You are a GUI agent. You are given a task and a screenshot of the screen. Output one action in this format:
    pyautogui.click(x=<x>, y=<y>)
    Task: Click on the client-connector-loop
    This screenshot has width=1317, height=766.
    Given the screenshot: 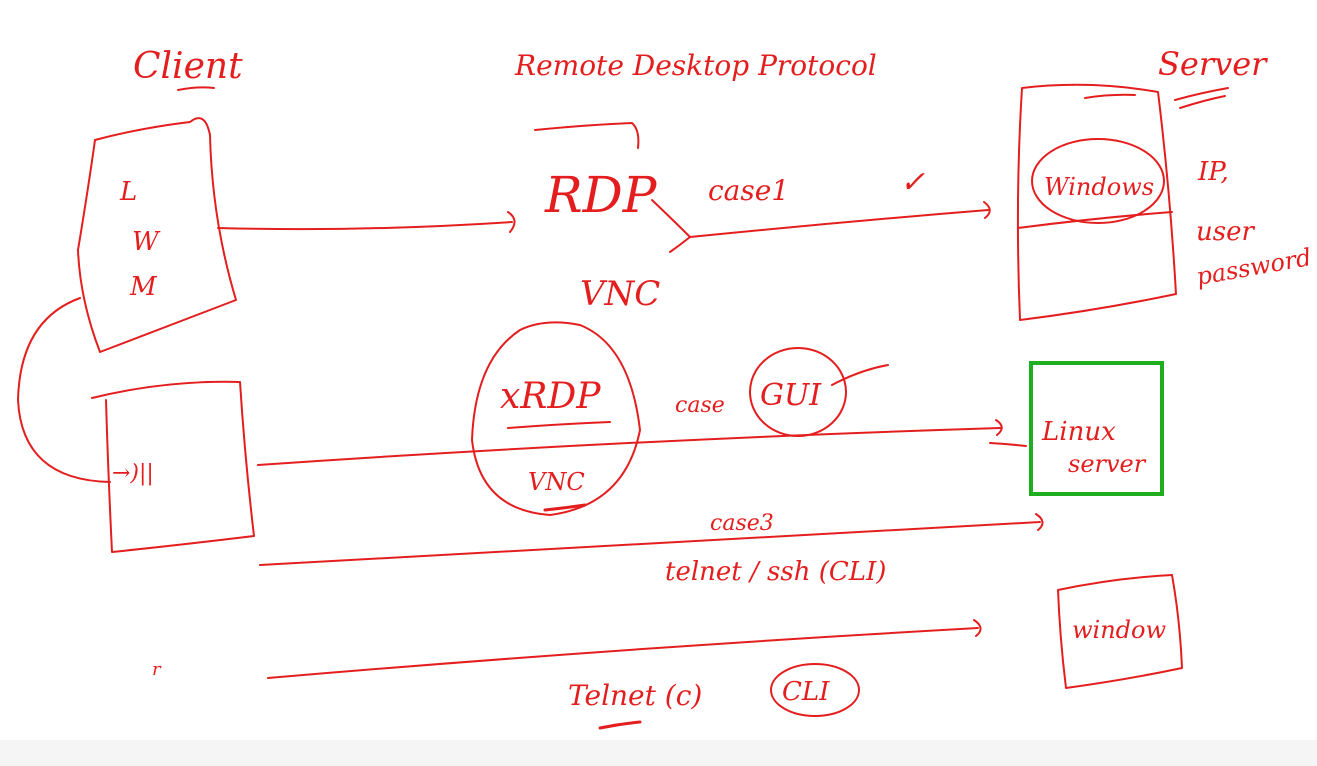 What is the action you would take?
    pyautogui.click(x=64, y=390)
    